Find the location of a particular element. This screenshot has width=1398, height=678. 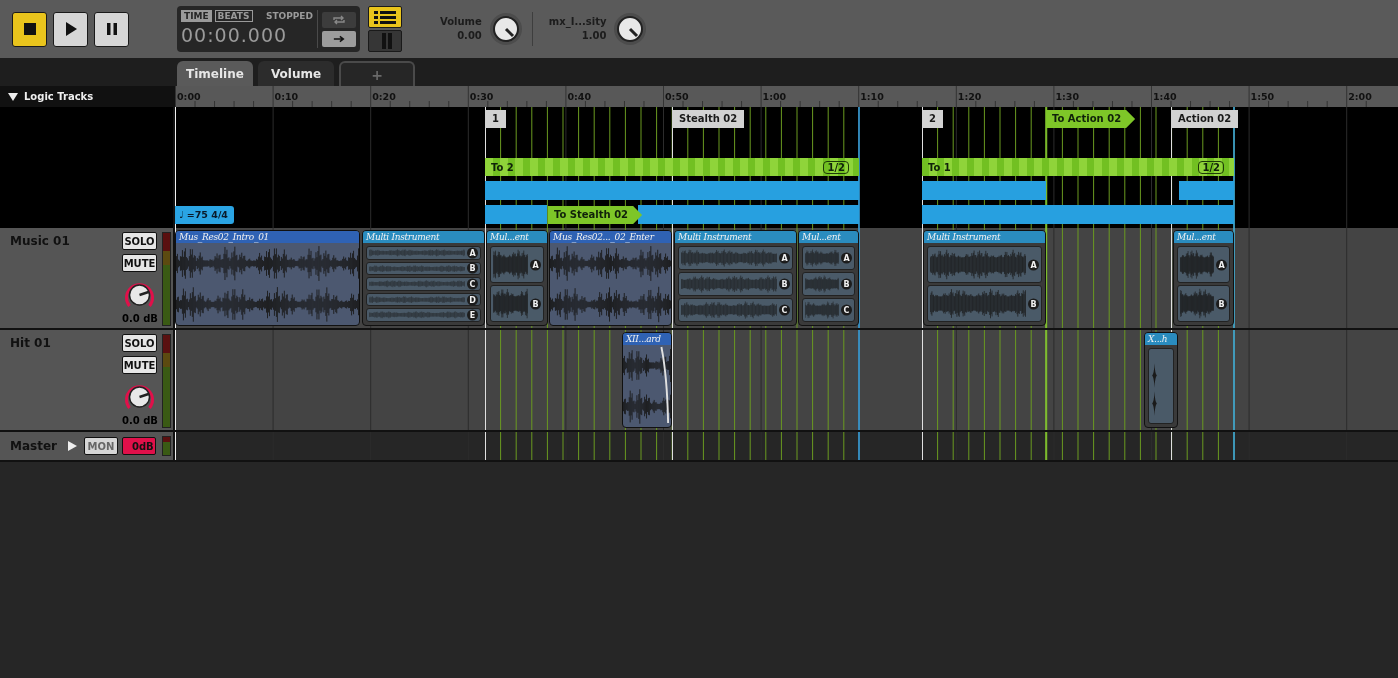

clip-title: Mus_Res02_Intro_01 is located at coordinates (267, 237).